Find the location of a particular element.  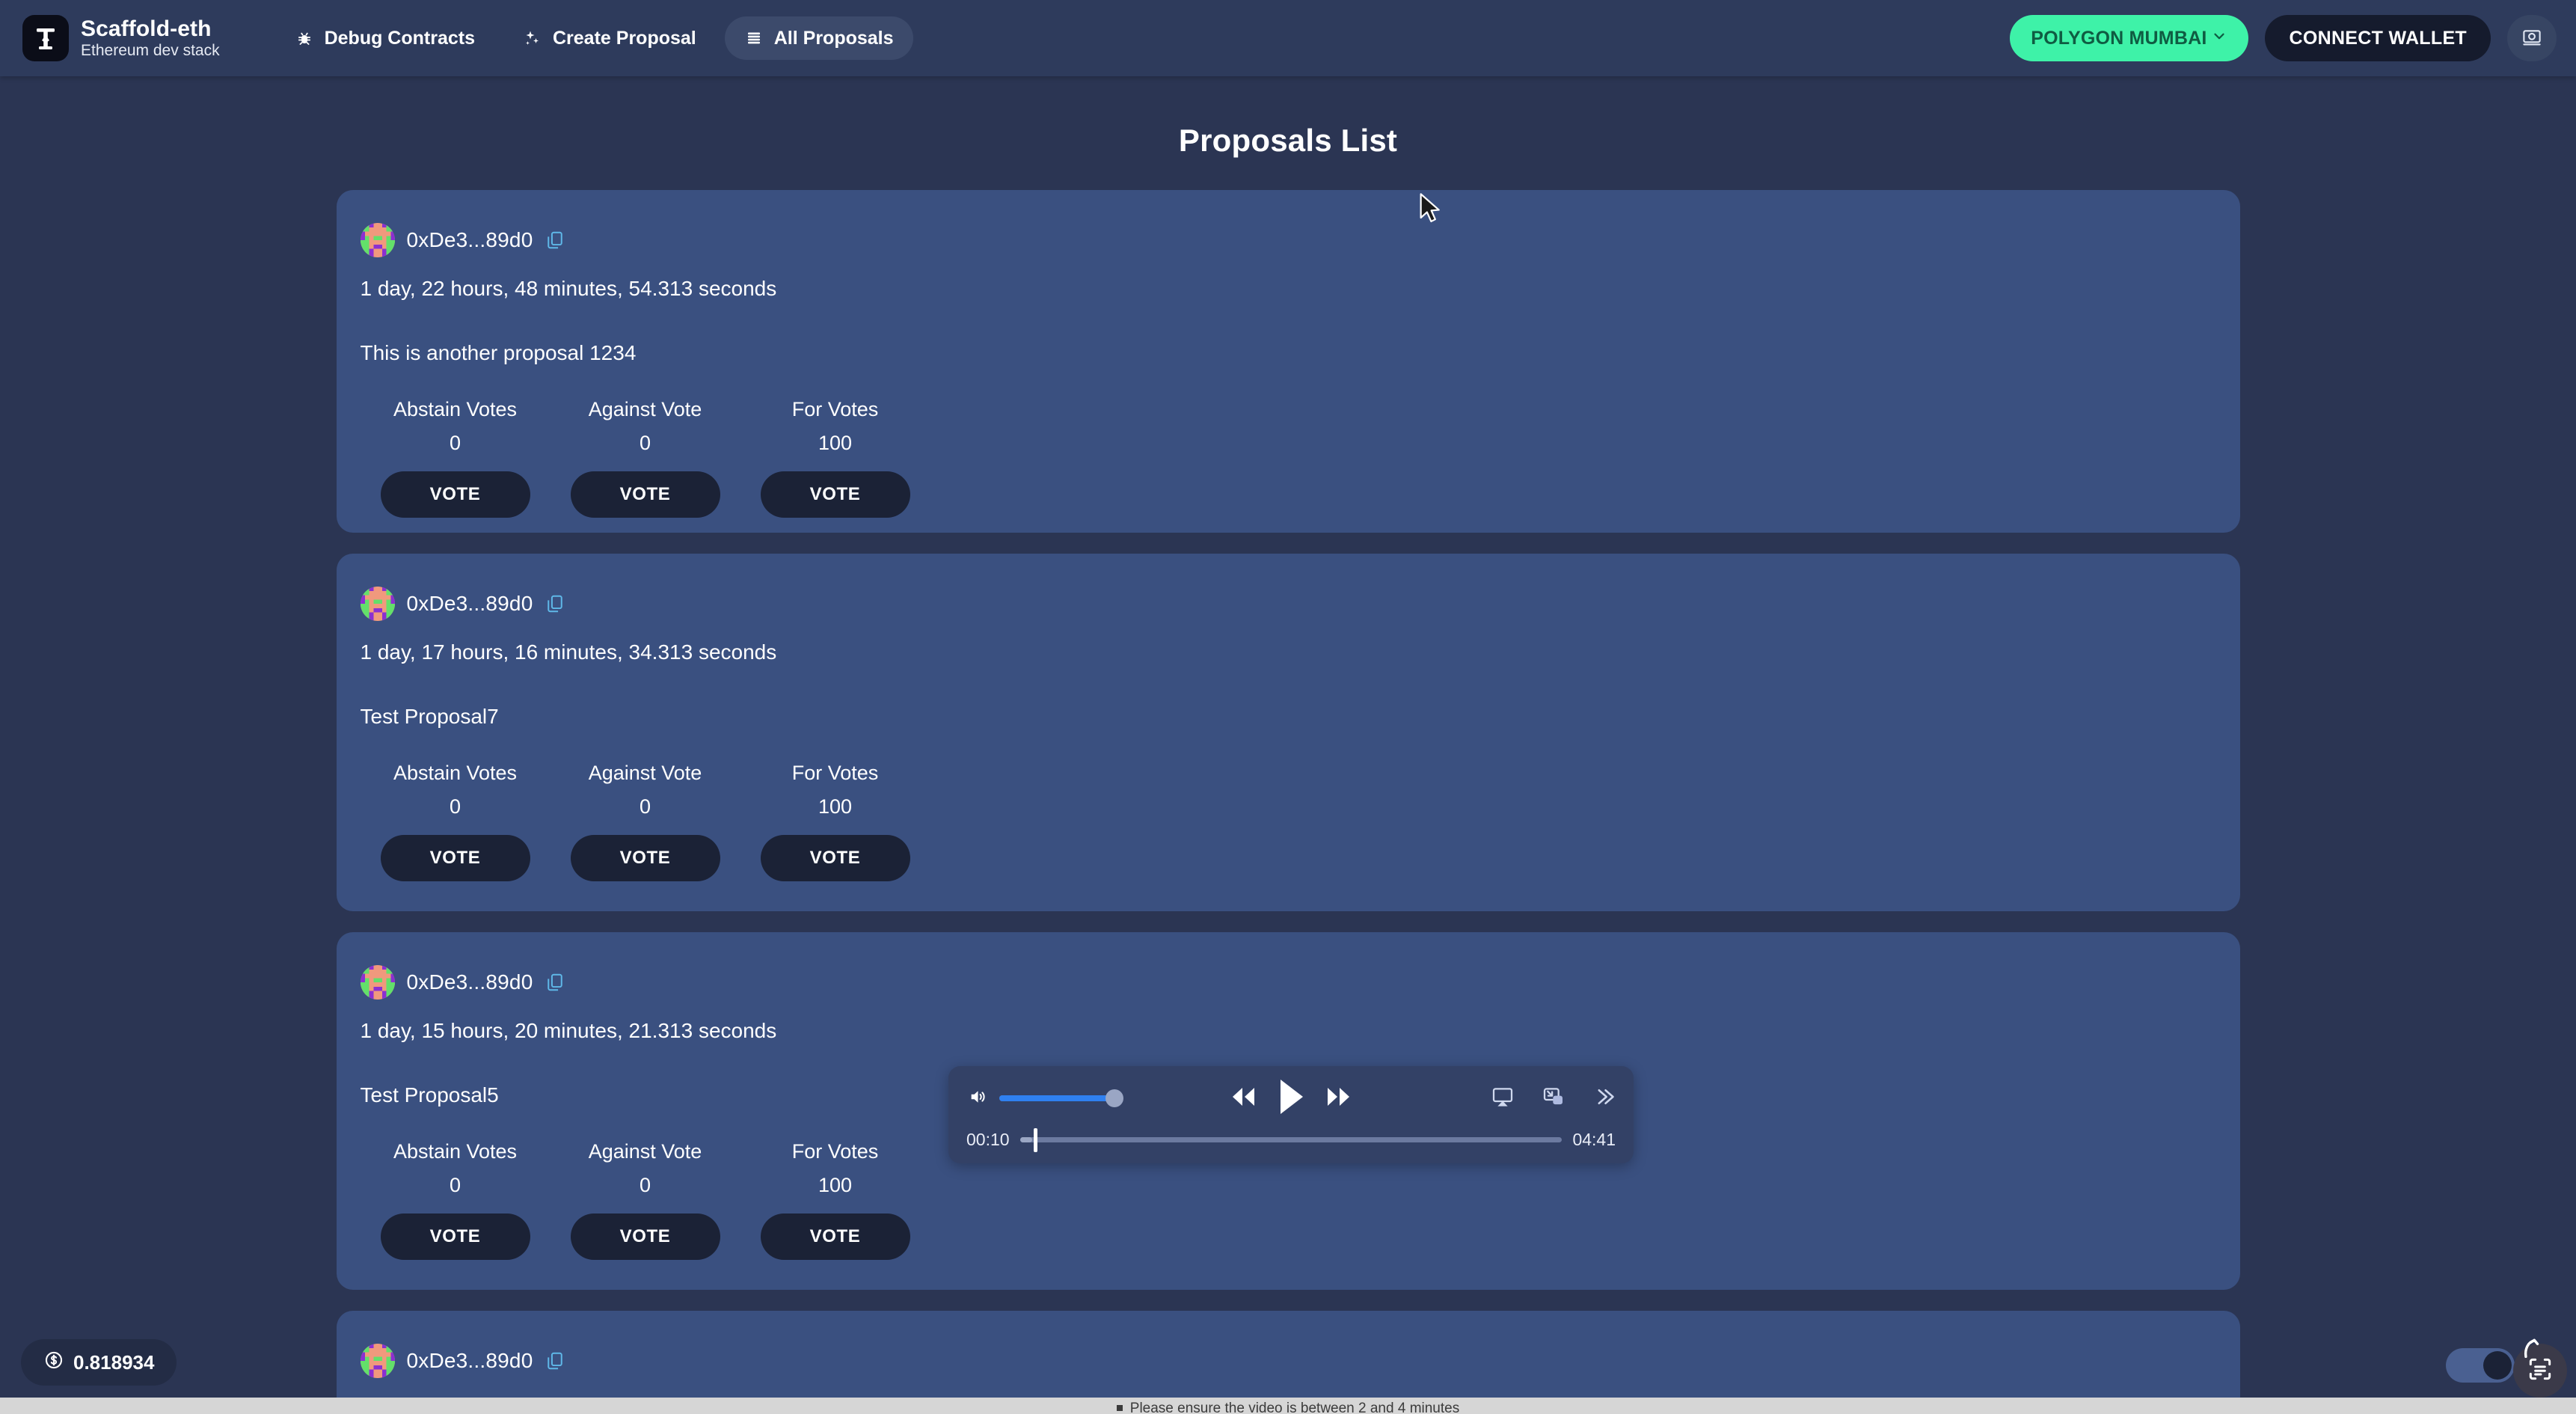

theme-toggle is located at coordinates (2480, 1365).